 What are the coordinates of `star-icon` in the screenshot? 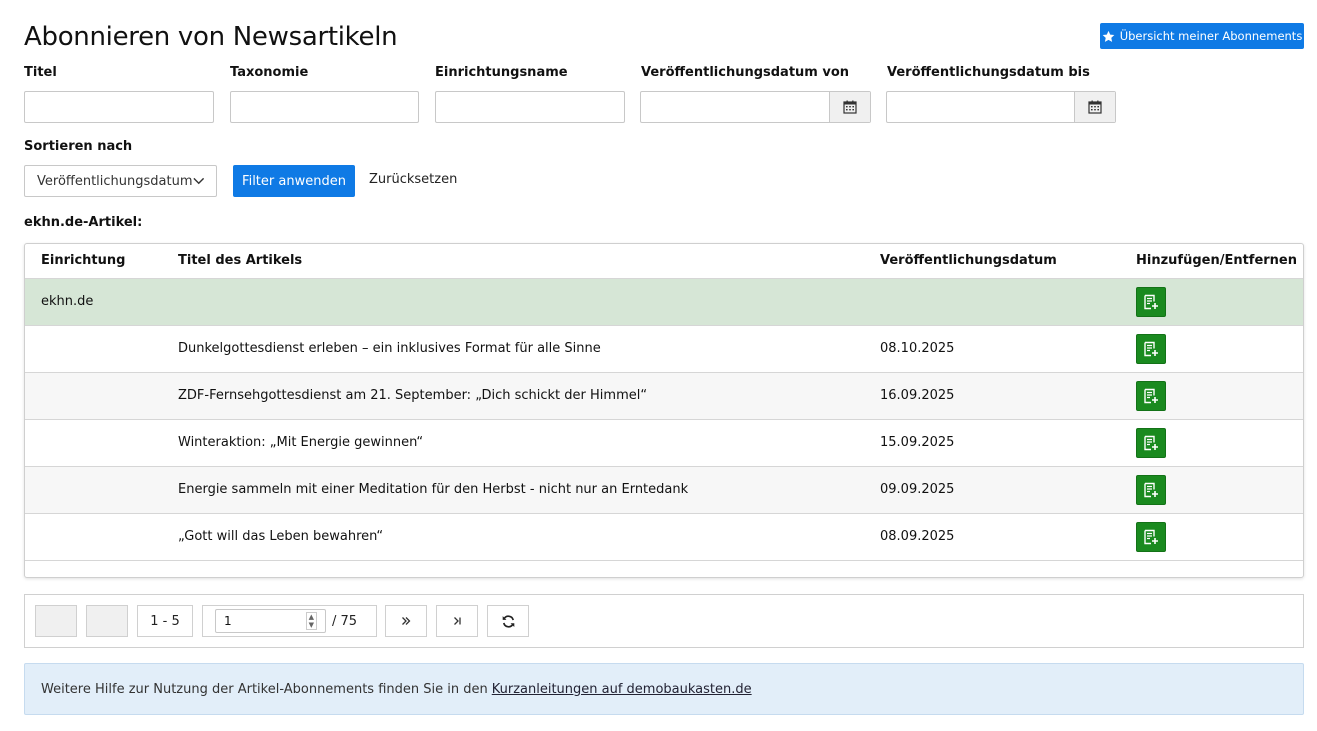 It's located at (1108, 36).